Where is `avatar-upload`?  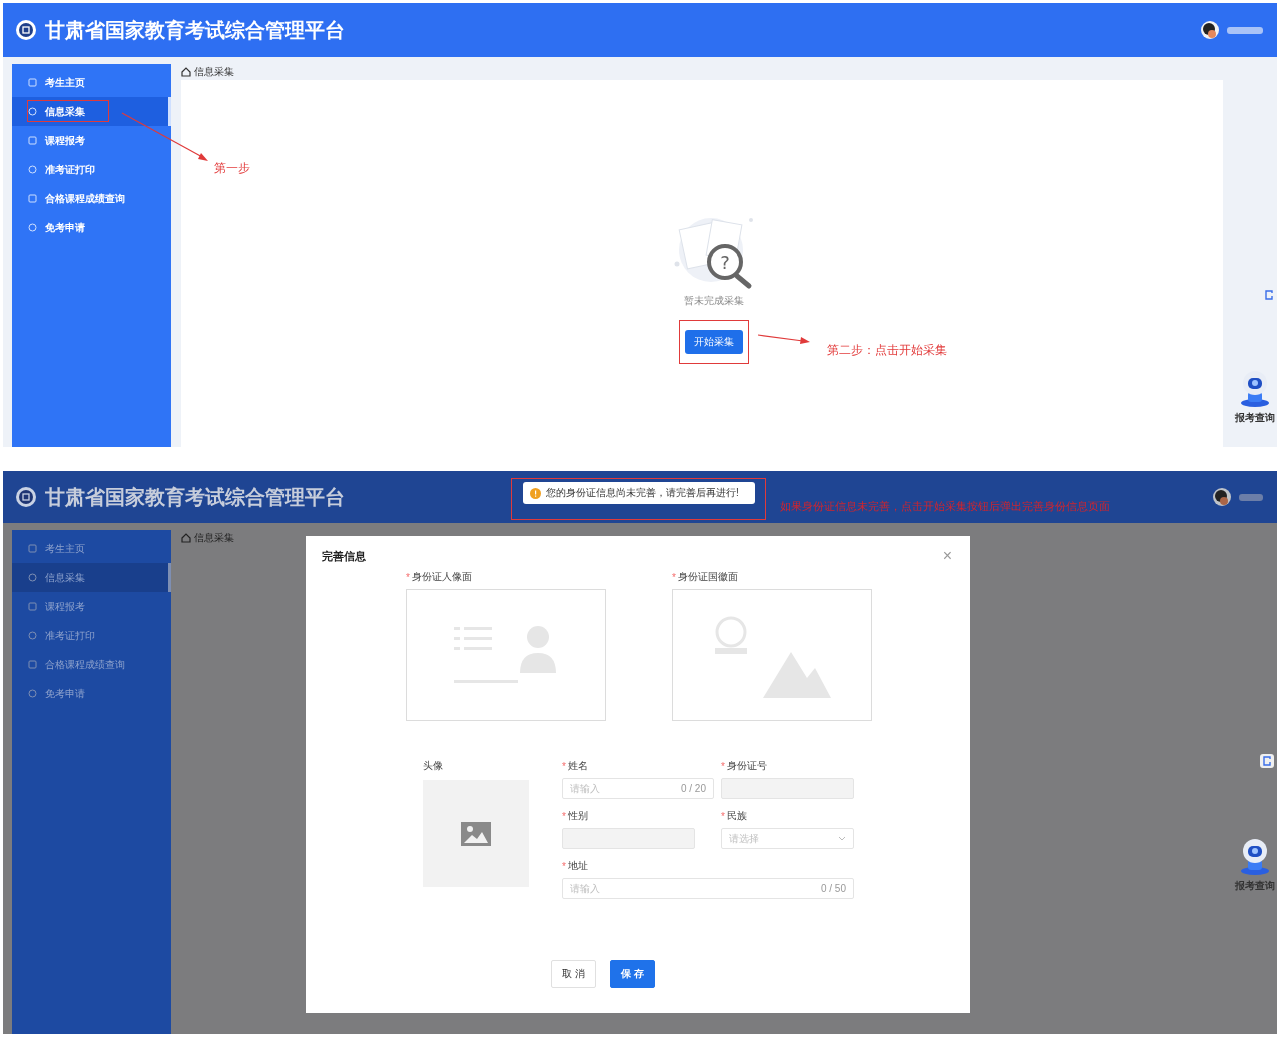 avatar-upload is located at coordinates (476, 833).